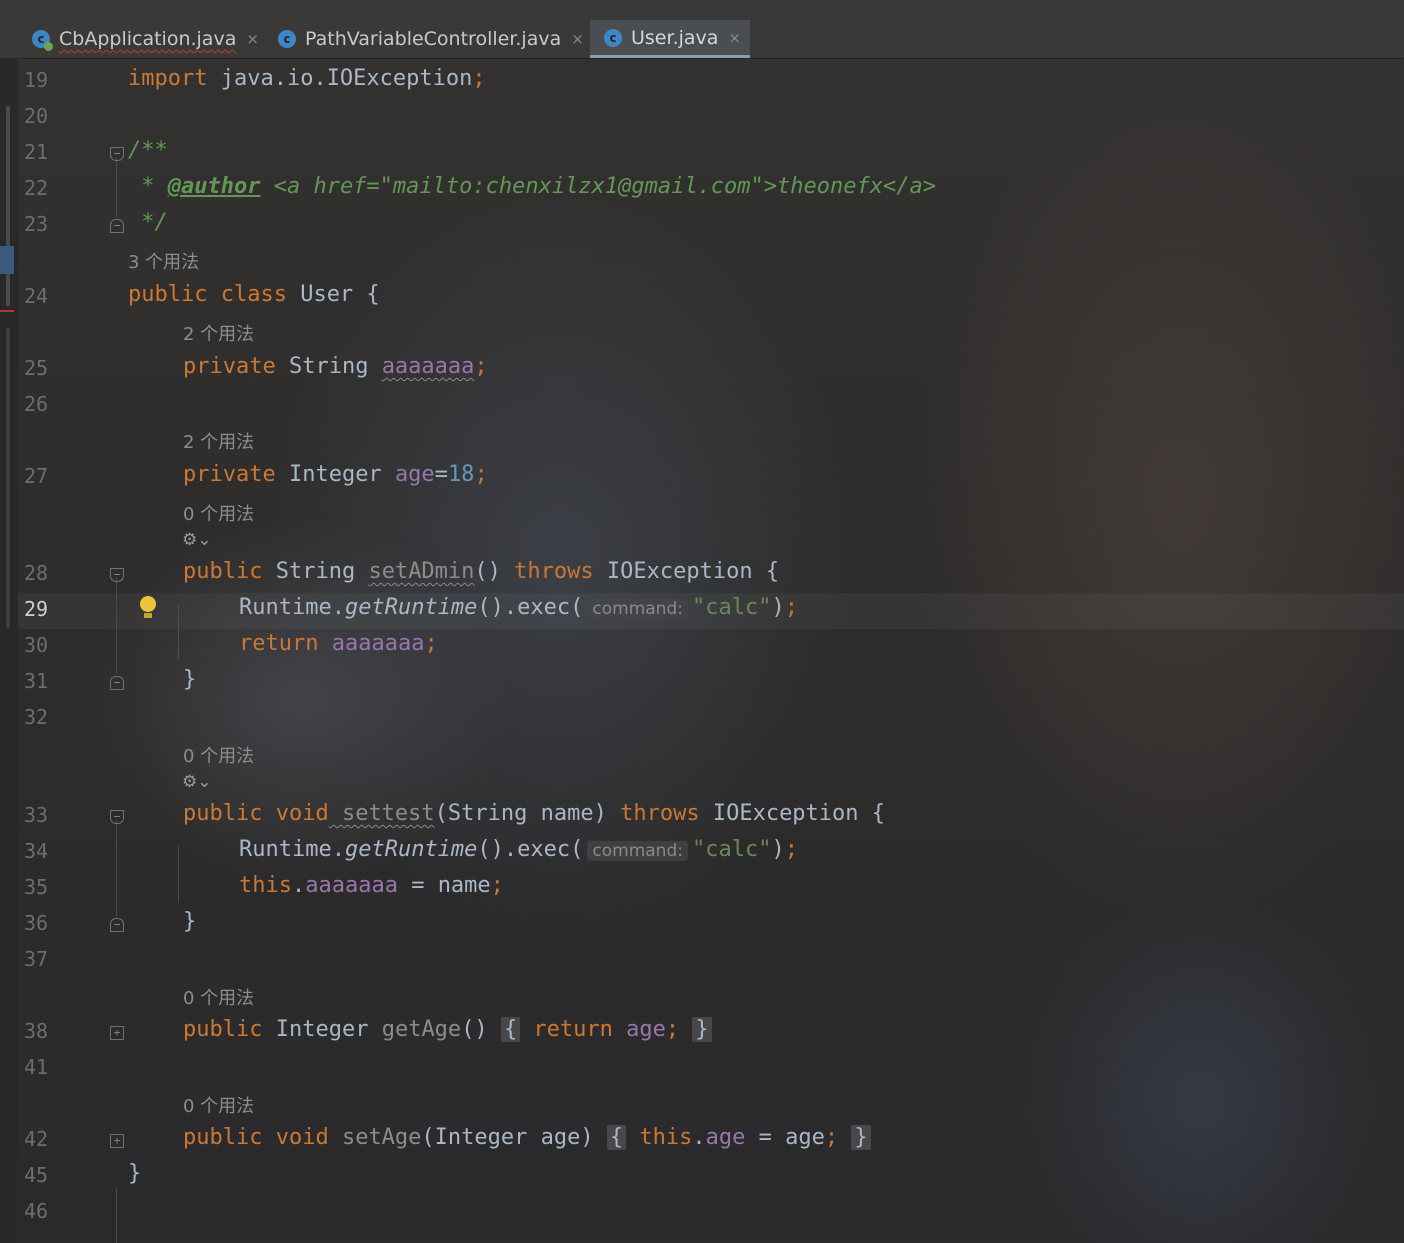  I want to click on line-number: 26, so click(36, 404).